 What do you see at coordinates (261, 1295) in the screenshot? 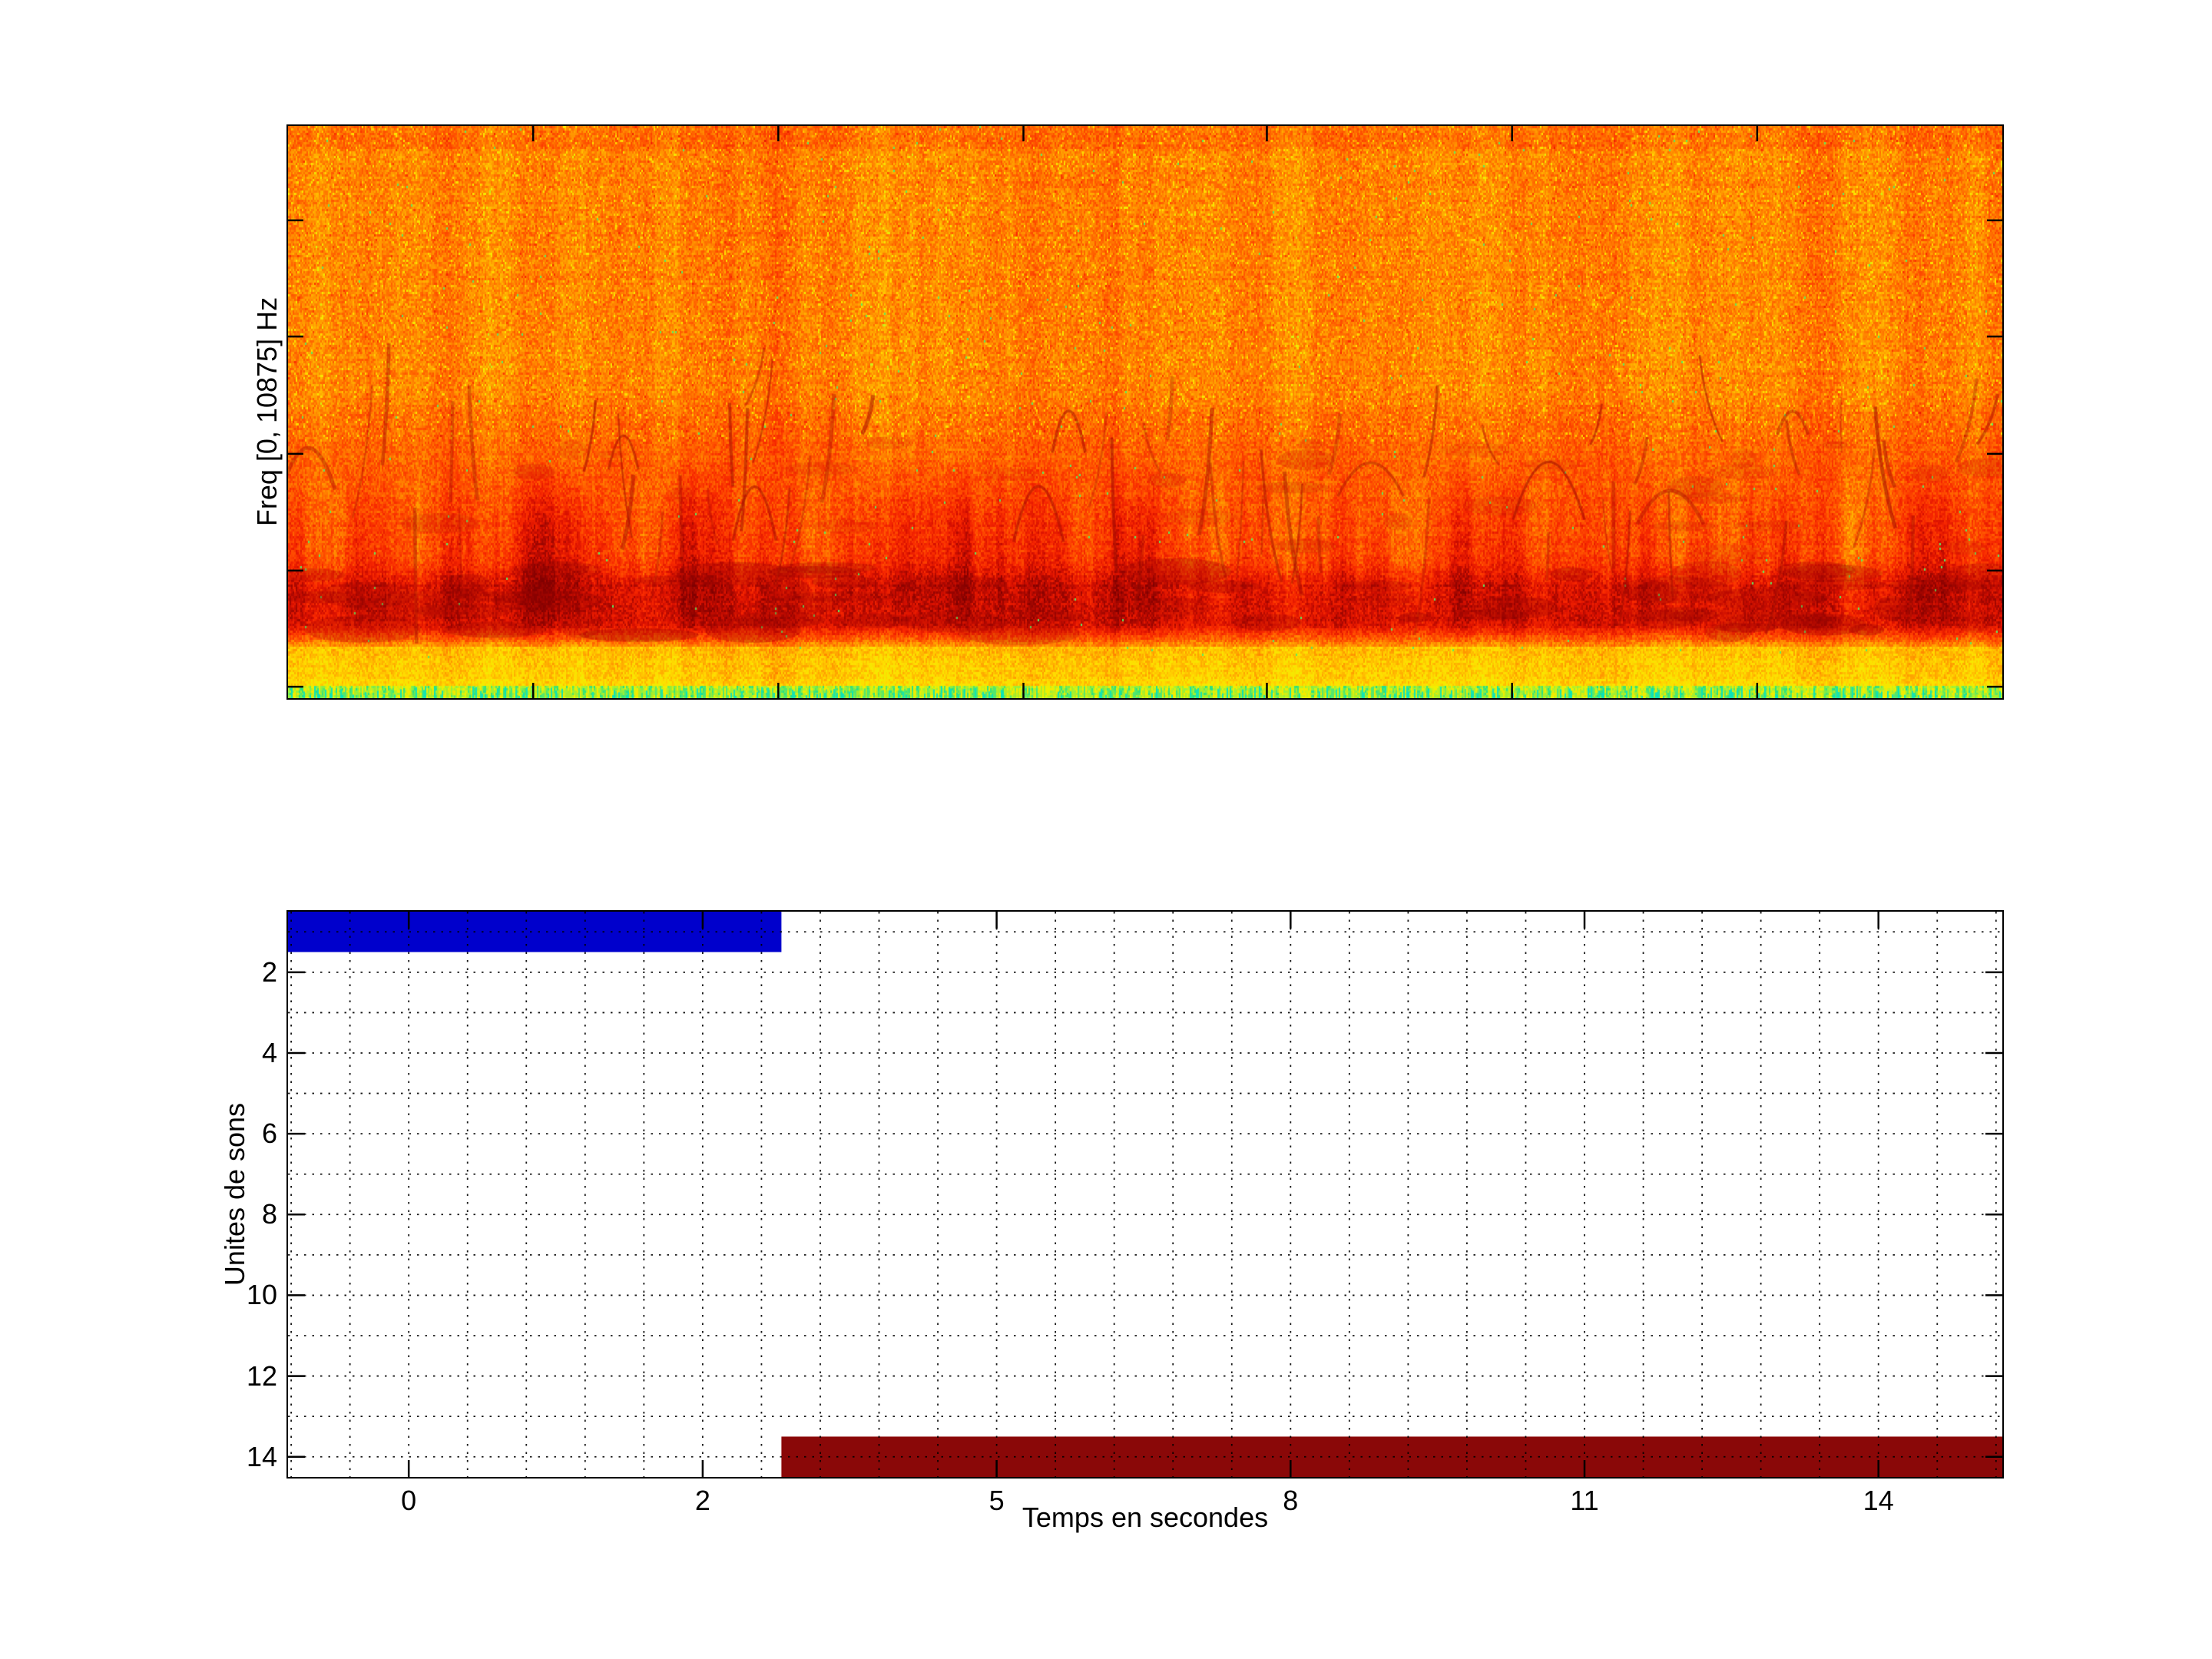
I see `y-tick-label: 10` at bounding box center [261, 1295].